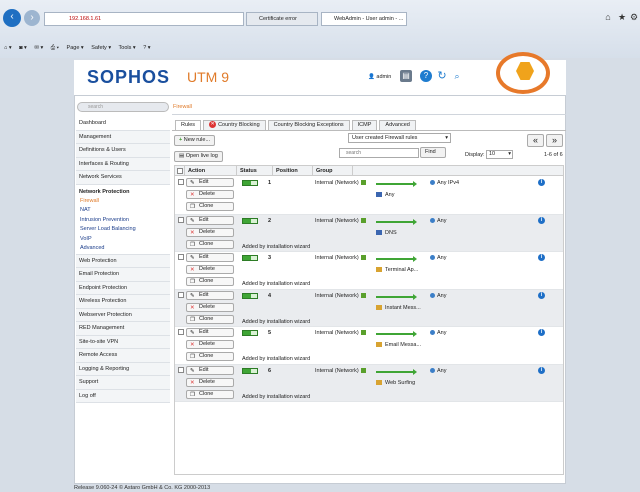  What do you see at coordinates (101, 48) in the screenshot?
I see `safety-menu: Safety ▾` at bounding box center [101, 48].